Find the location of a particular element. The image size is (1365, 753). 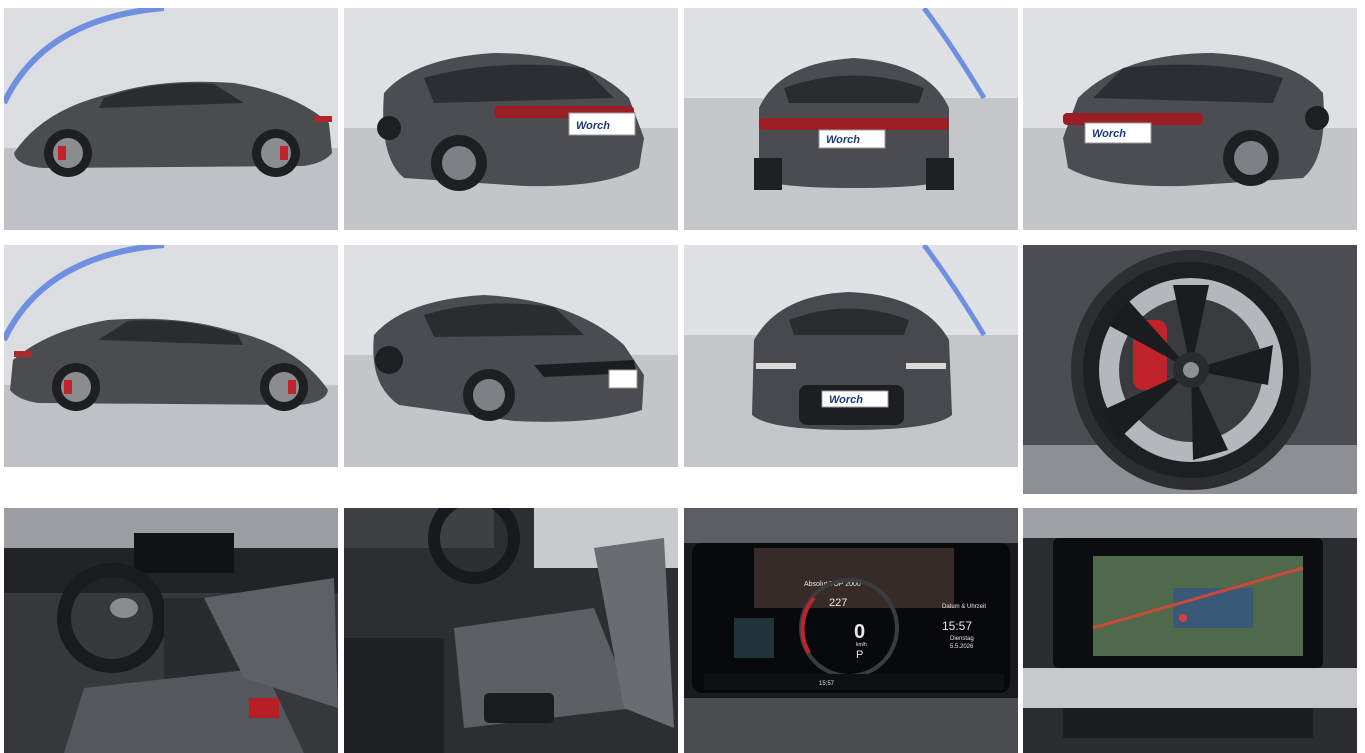

infotainment-image is located at coordinates (1190, 630).